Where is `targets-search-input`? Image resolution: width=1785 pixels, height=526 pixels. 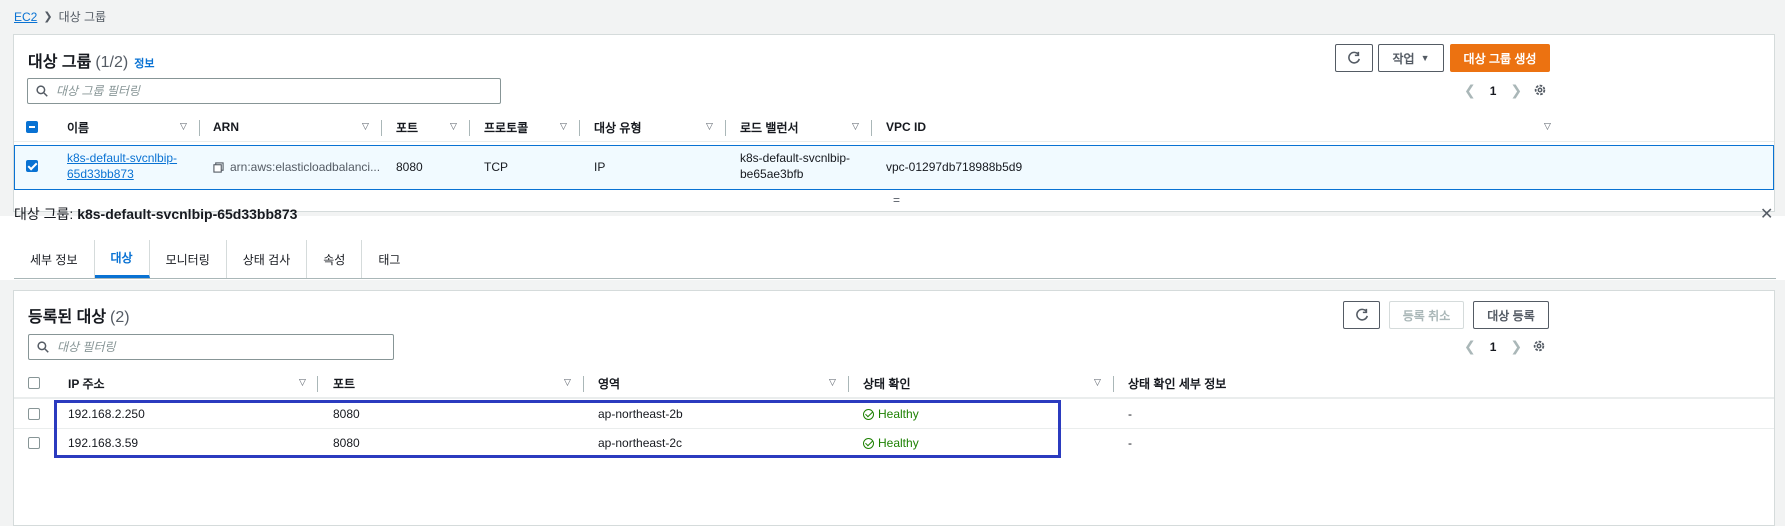 targets-search-input is located at coordinates (217, 347).